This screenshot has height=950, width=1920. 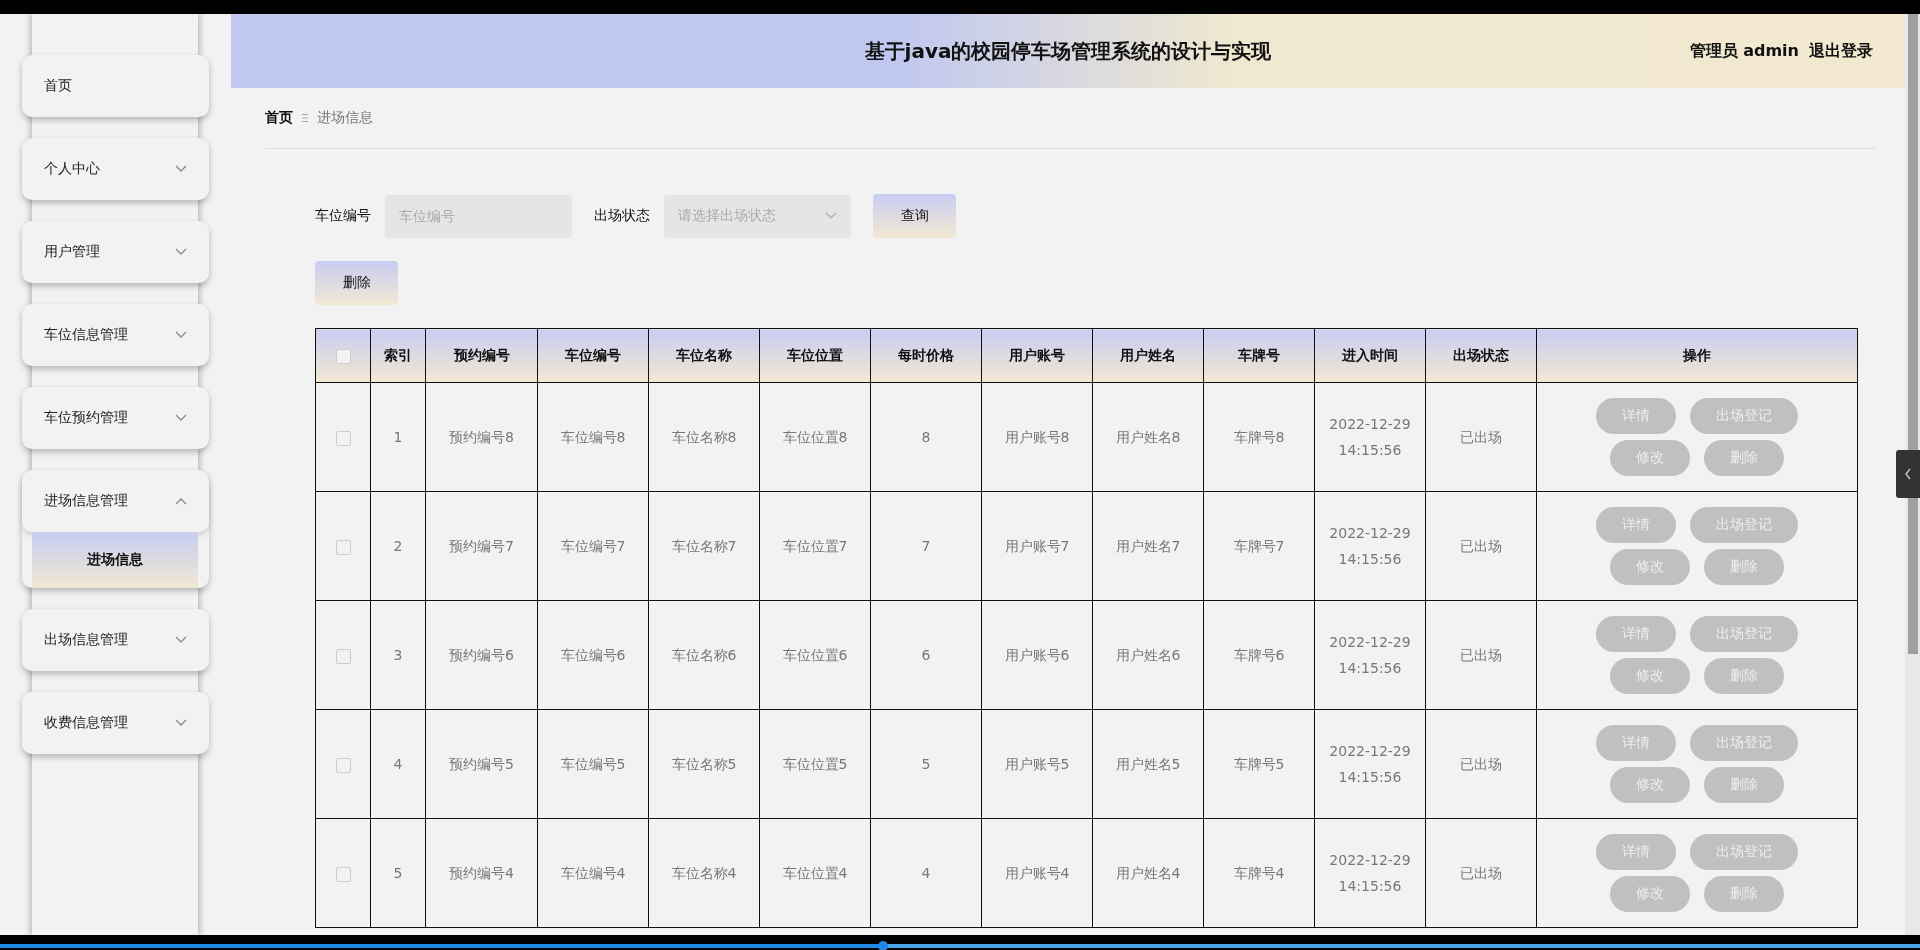 What do you see at coordinates (1259, 655) in the screenshot?
I see `table-cell: 车牌号6` at bounding box center [1259, 655].